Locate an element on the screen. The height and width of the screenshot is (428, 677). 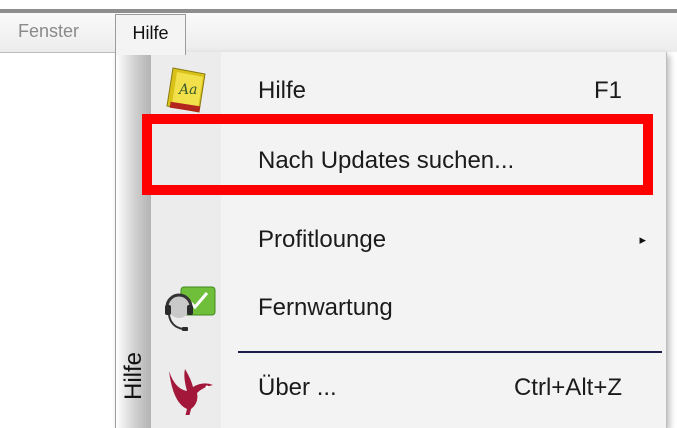
menu-sidebar: Hilfe is located at coordinates (133, 240).